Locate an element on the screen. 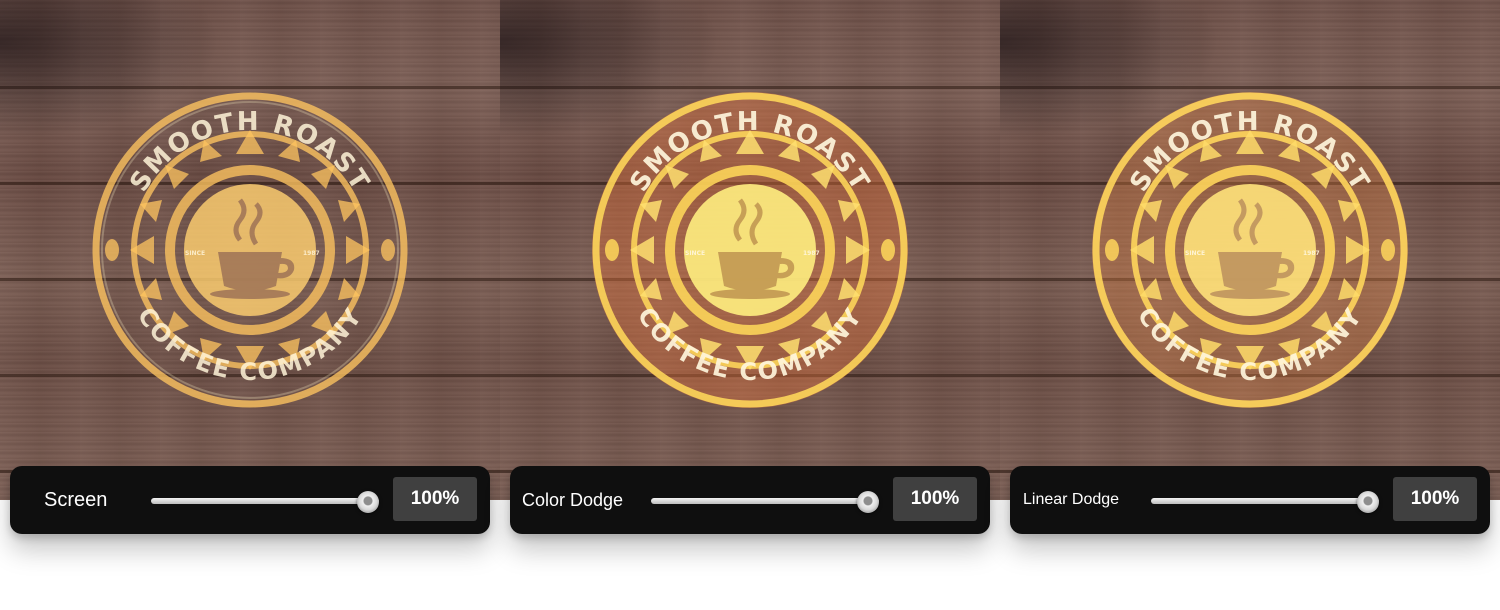  blend-controls: Screen 100% is located at coordinates (250, 500).